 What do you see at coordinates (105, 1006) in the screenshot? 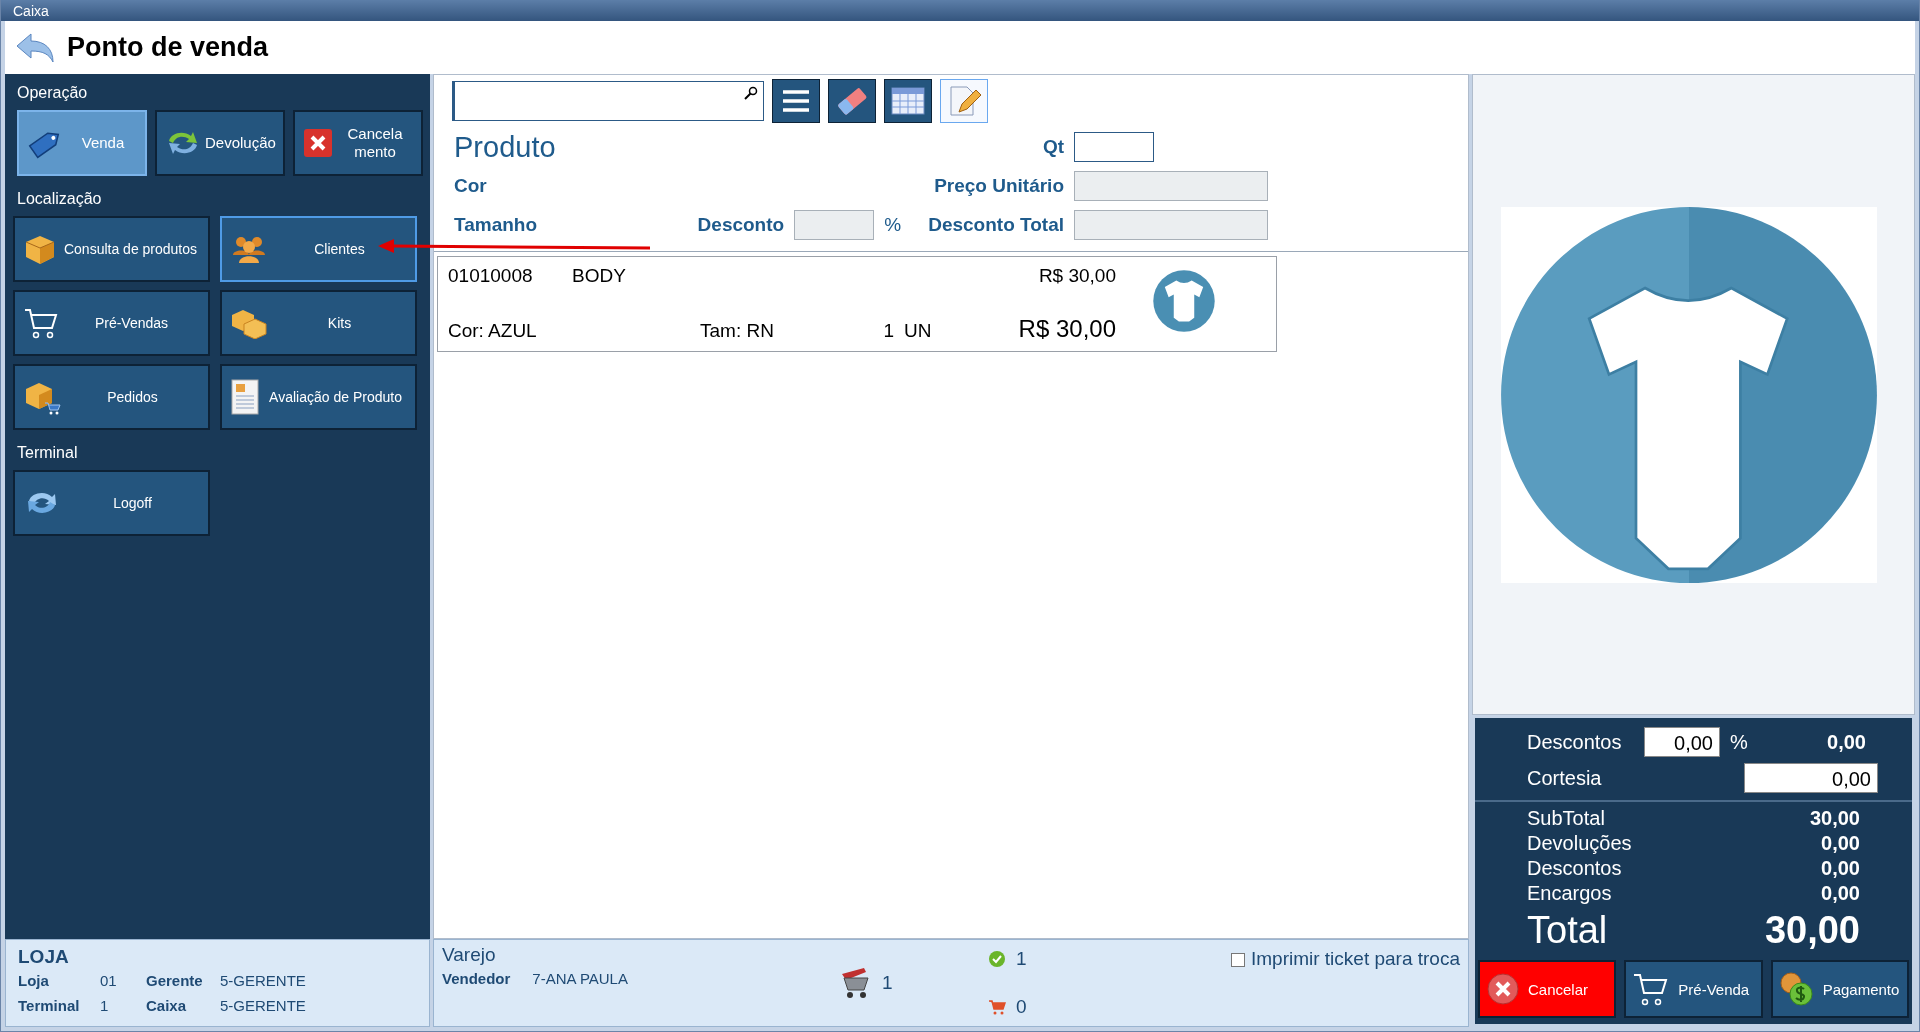
I see `store-field-value: 1` at bounding box center [105, 1006].